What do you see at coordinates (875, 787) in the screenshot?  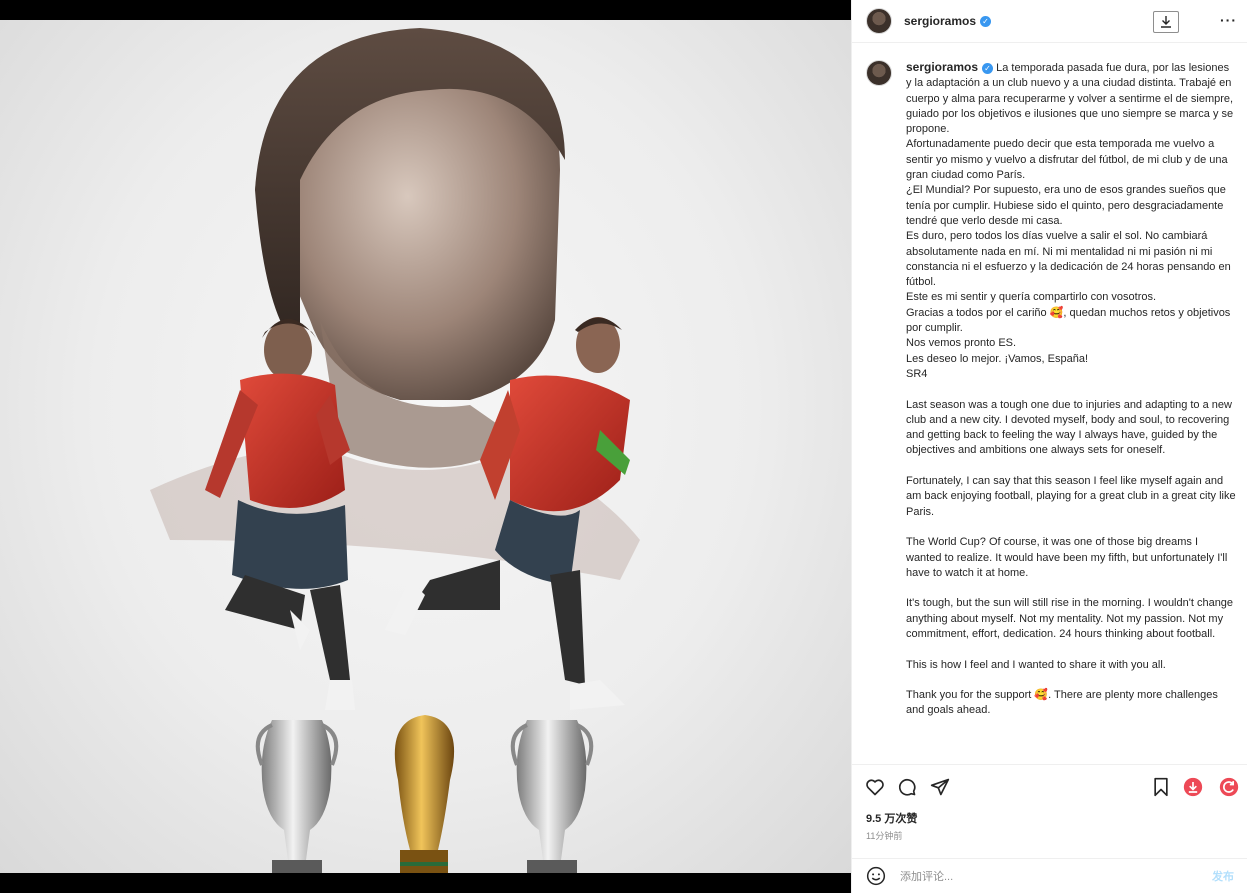 I see `heart-icon` at bounding box center [875, 787].